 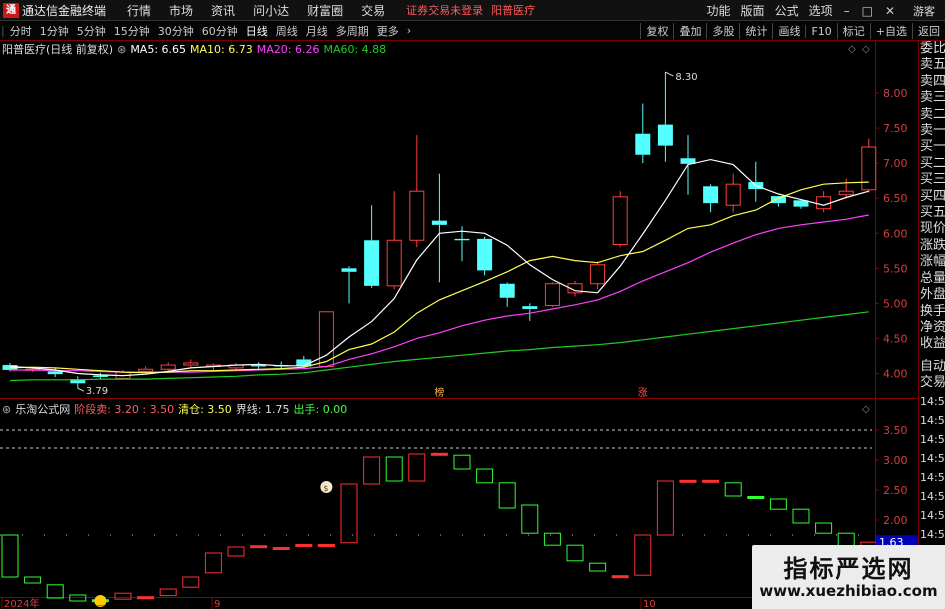 What do you see at coordinates (932, 367) in the screenshot?
I see `panel-auto: 自动` at bounding box center [932, 367].